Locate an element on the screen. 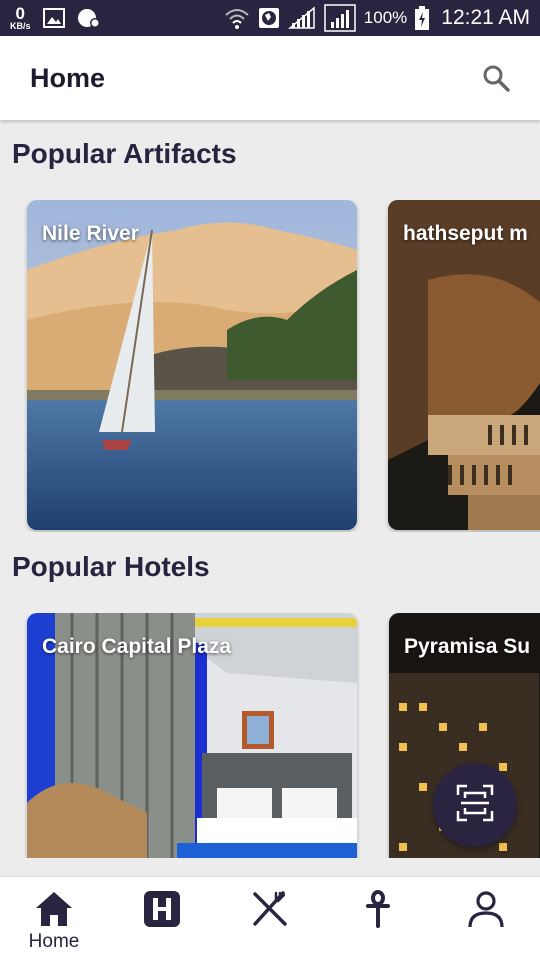 This screenshot has height=960, width=540. network-speed-unit: KB/s is located at coordinates (20, 26).